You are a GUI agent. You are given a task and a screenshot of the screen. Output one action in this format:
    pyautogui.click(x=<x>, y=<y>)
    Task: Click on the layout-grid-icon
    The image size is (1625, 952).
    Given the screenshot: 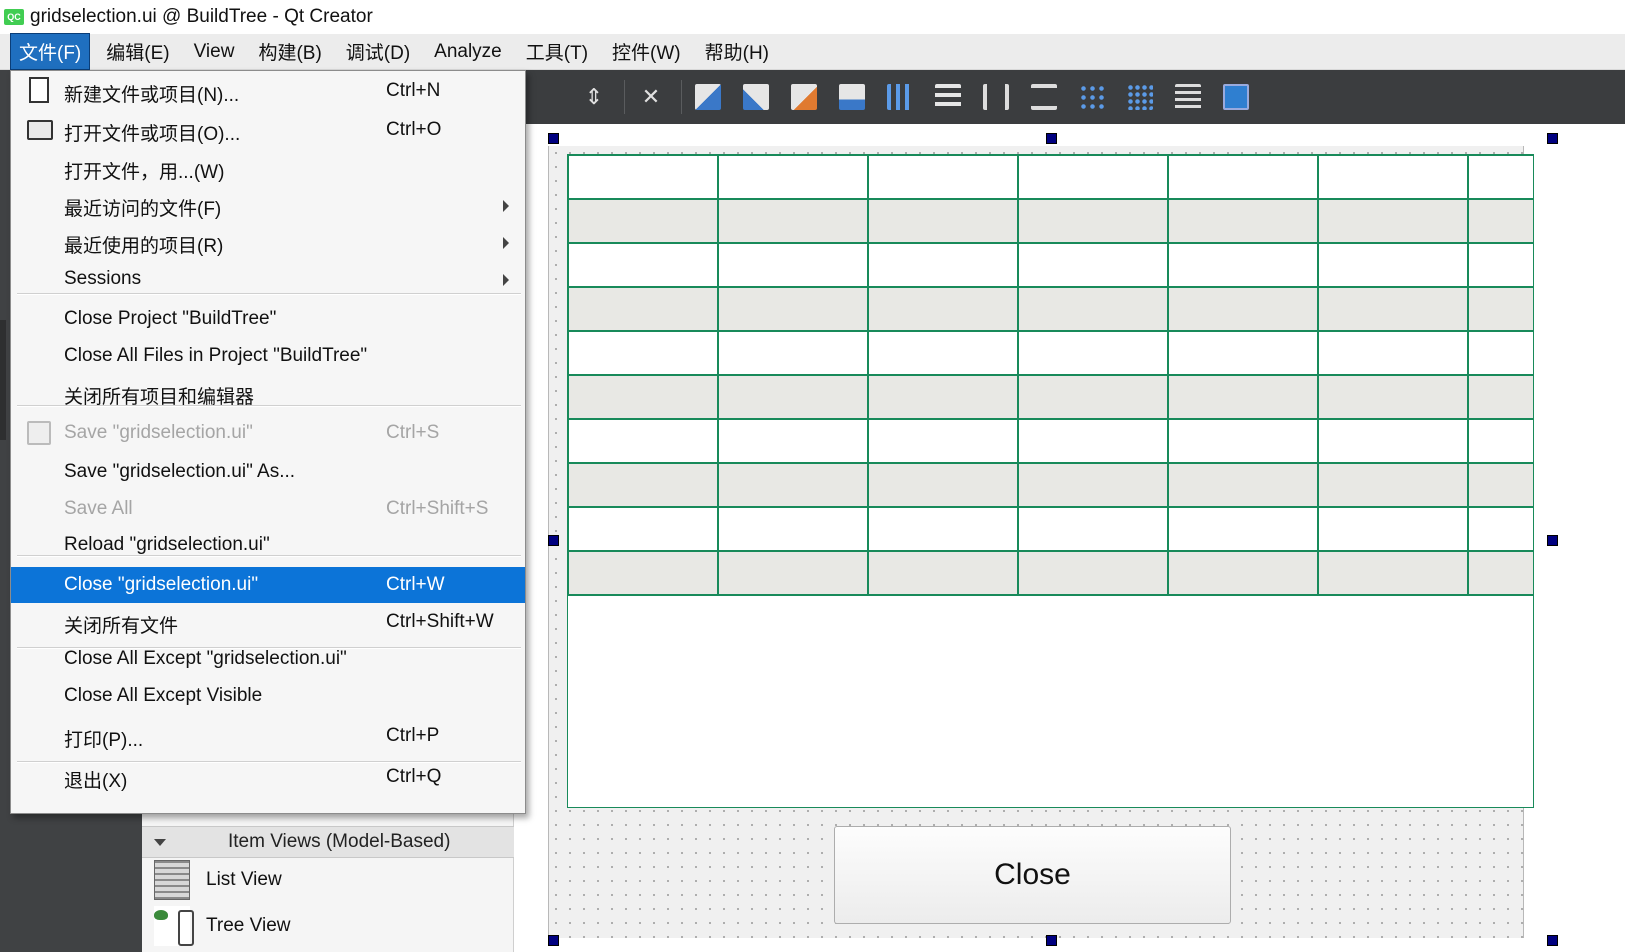 What is the action you would take?
    pyautogui.click(x=1140, y=97)
    